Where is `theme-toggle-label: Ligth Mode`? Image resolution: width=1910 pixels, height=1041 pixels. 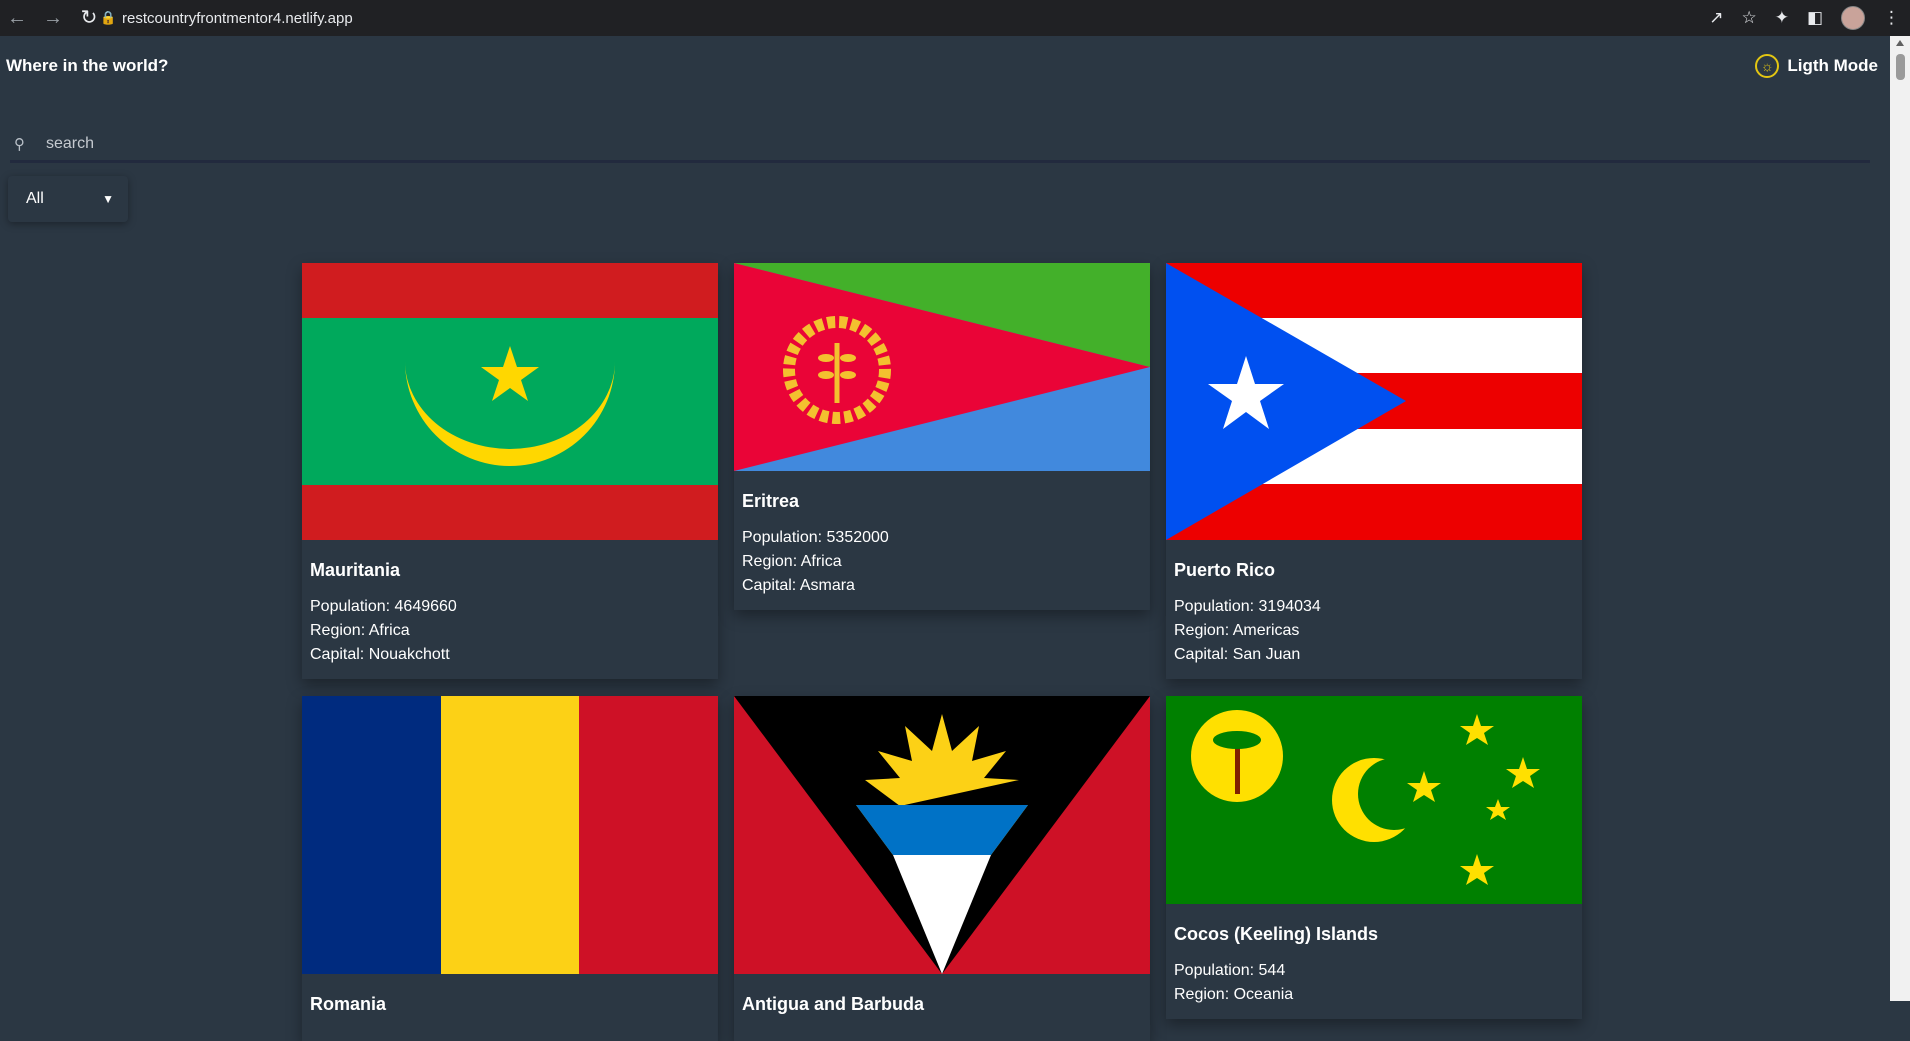
theme-toggle-label: Ligth Mode is located at coordinates (1832, 65).